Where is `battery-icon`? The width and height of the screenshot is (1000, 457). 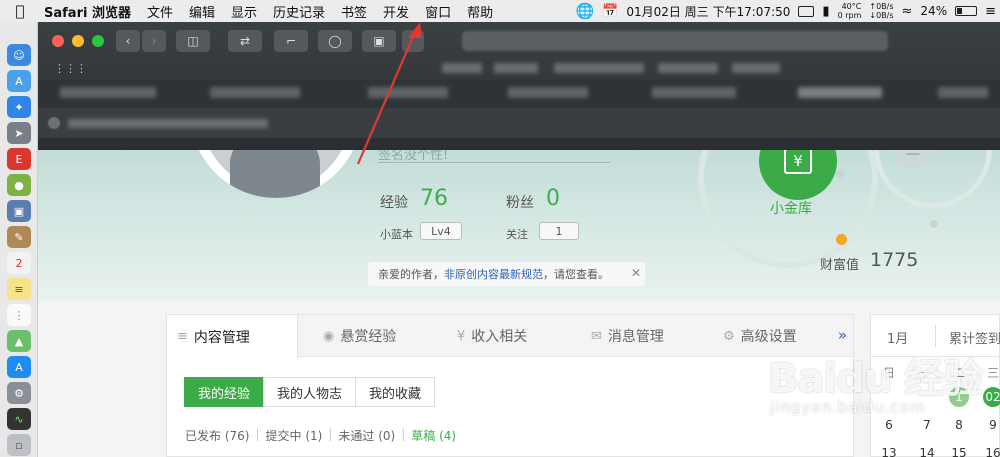 battery-icon is located at coordinates (966, 11).